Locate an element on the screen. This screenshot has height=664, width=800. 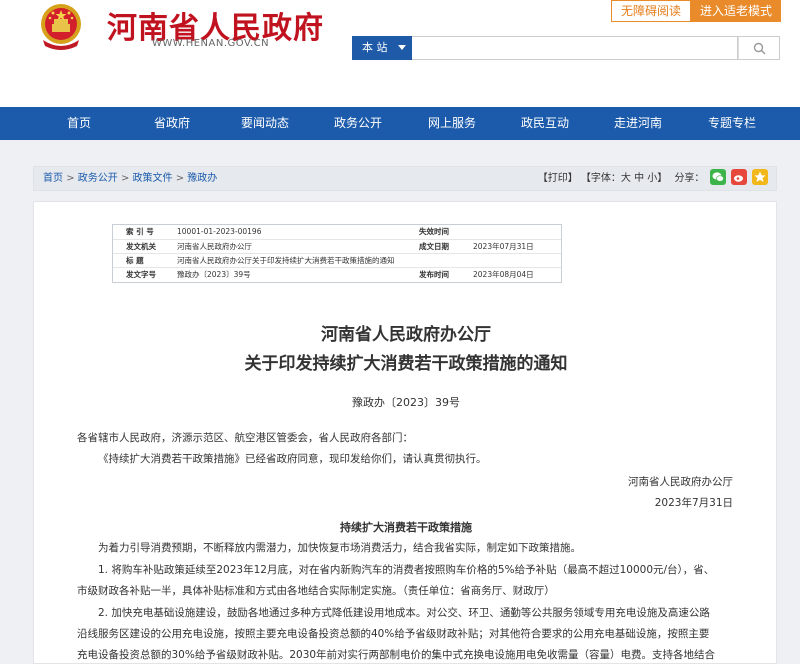
document-title-line2: 关于印发持续扩大消费若干政策措施的通知 is located at coordinates (406, 364).